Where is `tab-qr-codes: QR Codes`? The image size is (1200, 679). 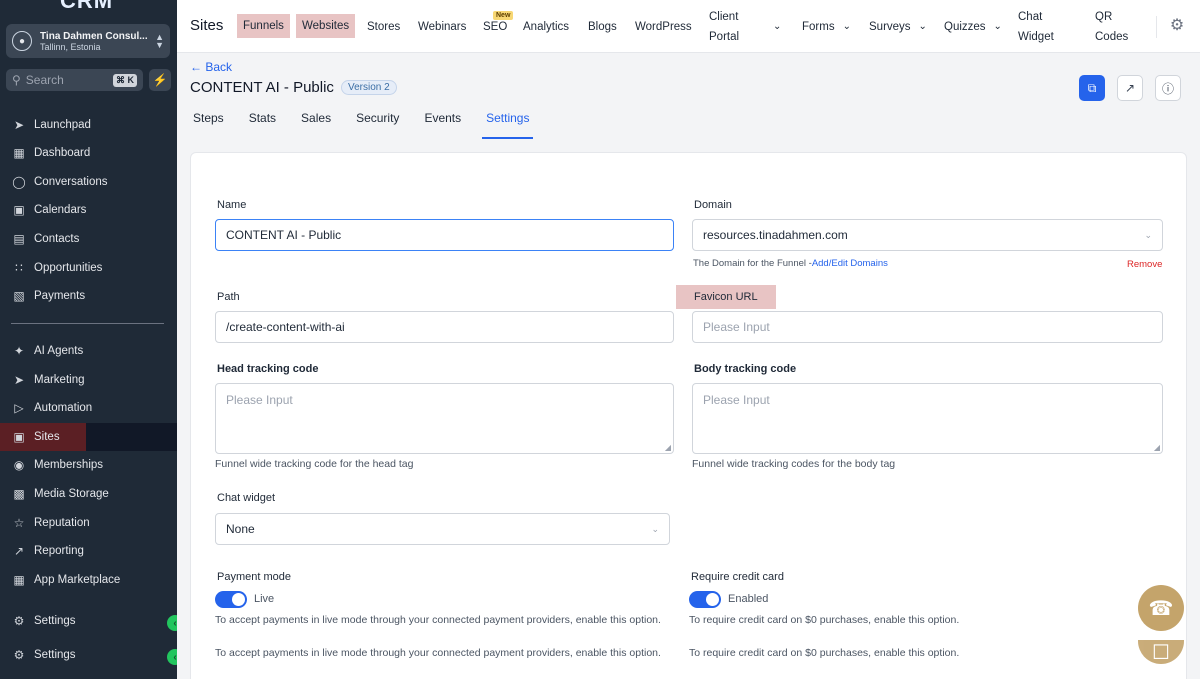
tab-qr-codes: QR Codes is located at coordinates (1113, 26).